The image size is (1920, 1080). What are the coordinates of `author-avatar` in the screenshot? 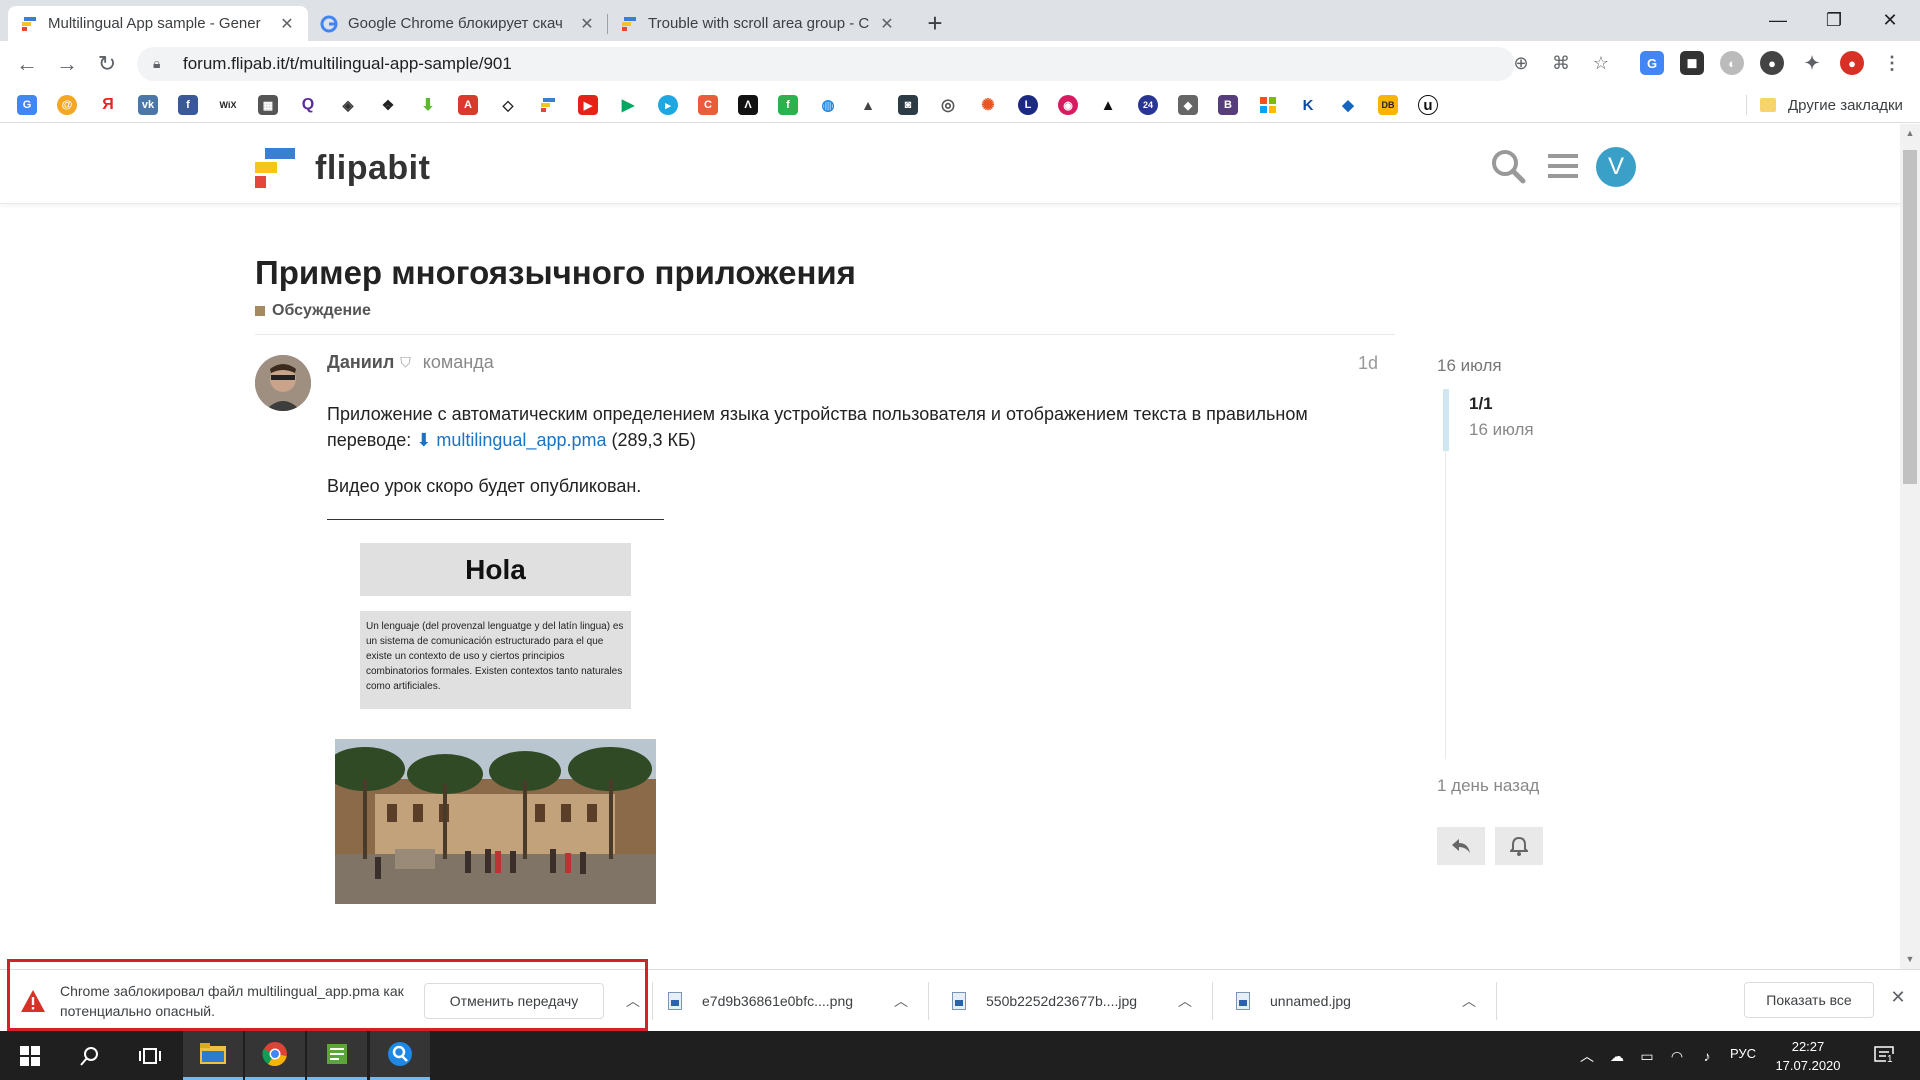 It's located at (283, 383).